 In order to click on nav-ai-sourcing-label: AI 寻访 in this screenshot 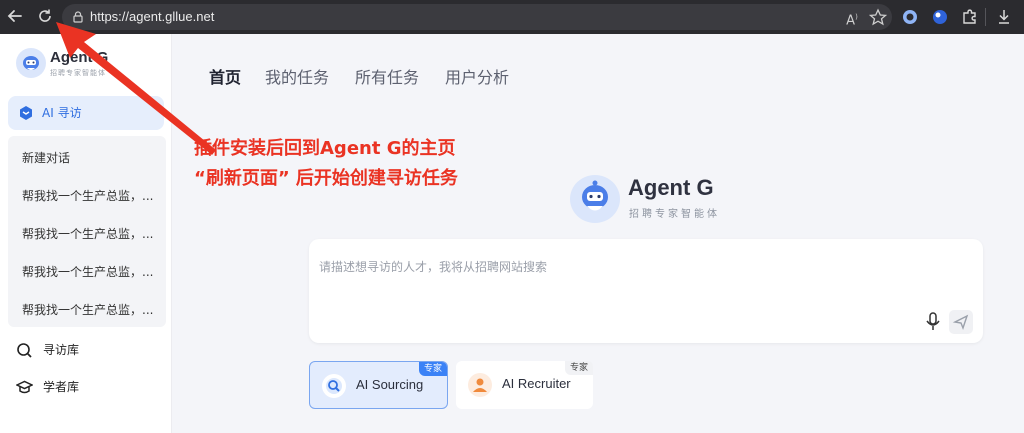, I will do `click(62, 113)`.